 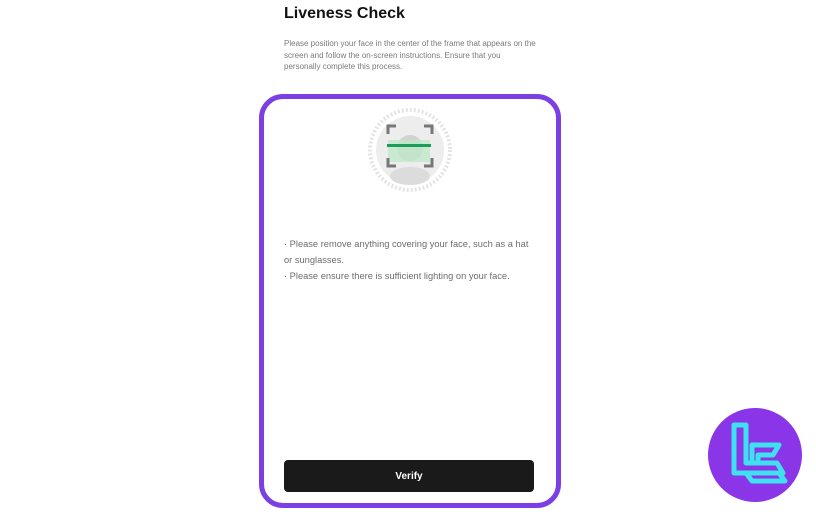 I want to click on face-scan-icon, so click(x=410, y=150).